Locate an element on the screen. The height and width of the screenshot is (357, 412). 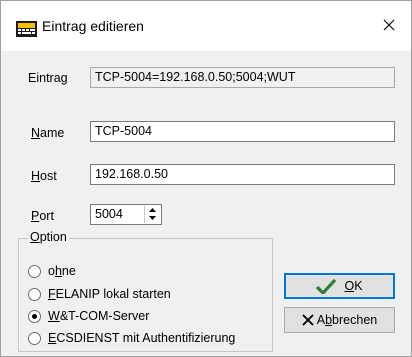
host-input: 192.168.0.50 is located at coordinates (242, 174).